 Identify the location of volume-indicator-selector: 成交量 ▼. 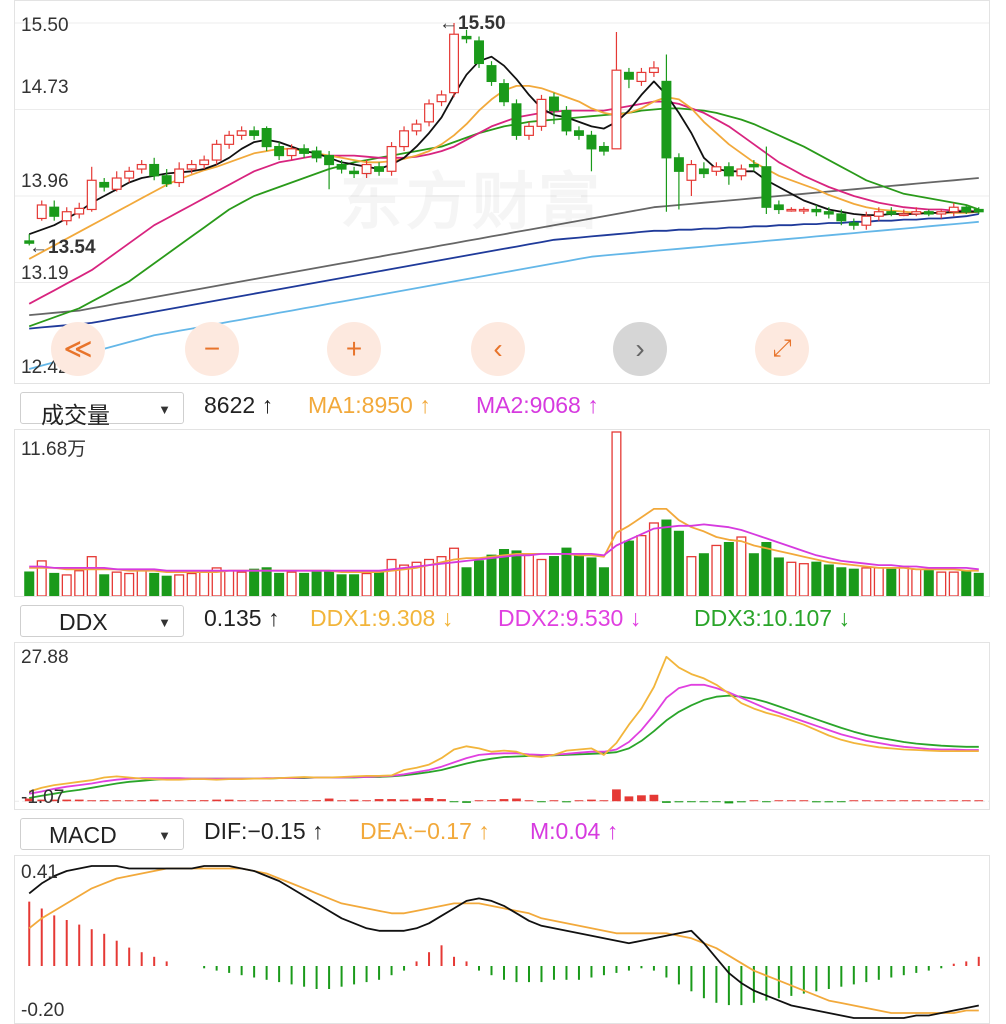
(102, 410).